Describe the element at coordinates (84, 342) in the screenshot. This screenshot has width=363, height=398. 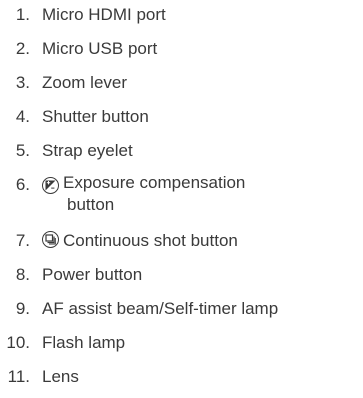
I see `item-label: Flash lamp` at that location.